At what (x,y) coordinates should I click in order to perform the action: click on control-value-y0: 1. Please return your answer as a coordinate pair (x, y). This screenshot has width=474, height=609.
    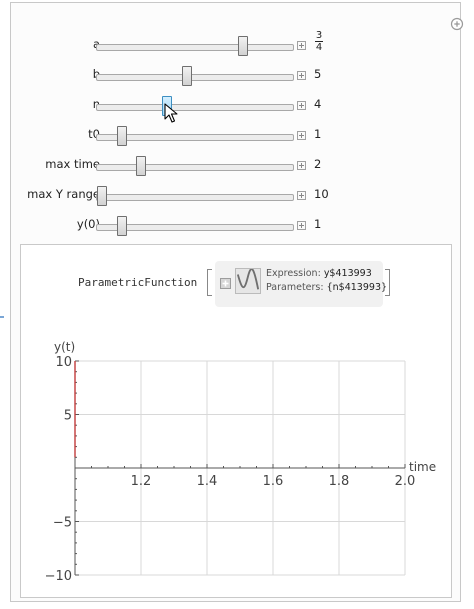
    Looking at the image, I should click on (318, 224).